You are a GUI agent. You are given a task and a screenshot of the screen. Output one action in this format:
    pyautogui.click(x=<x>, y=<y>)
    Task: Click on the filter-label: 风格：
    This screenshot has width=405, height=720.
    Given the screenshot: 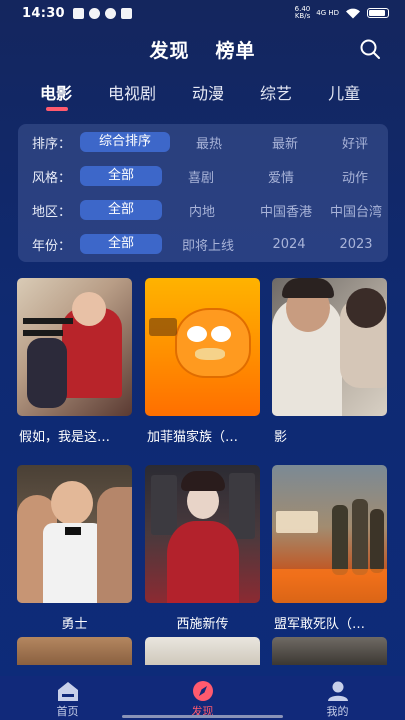 What is the action you would take?
    pyautogui.click(x=52, y=178)
    